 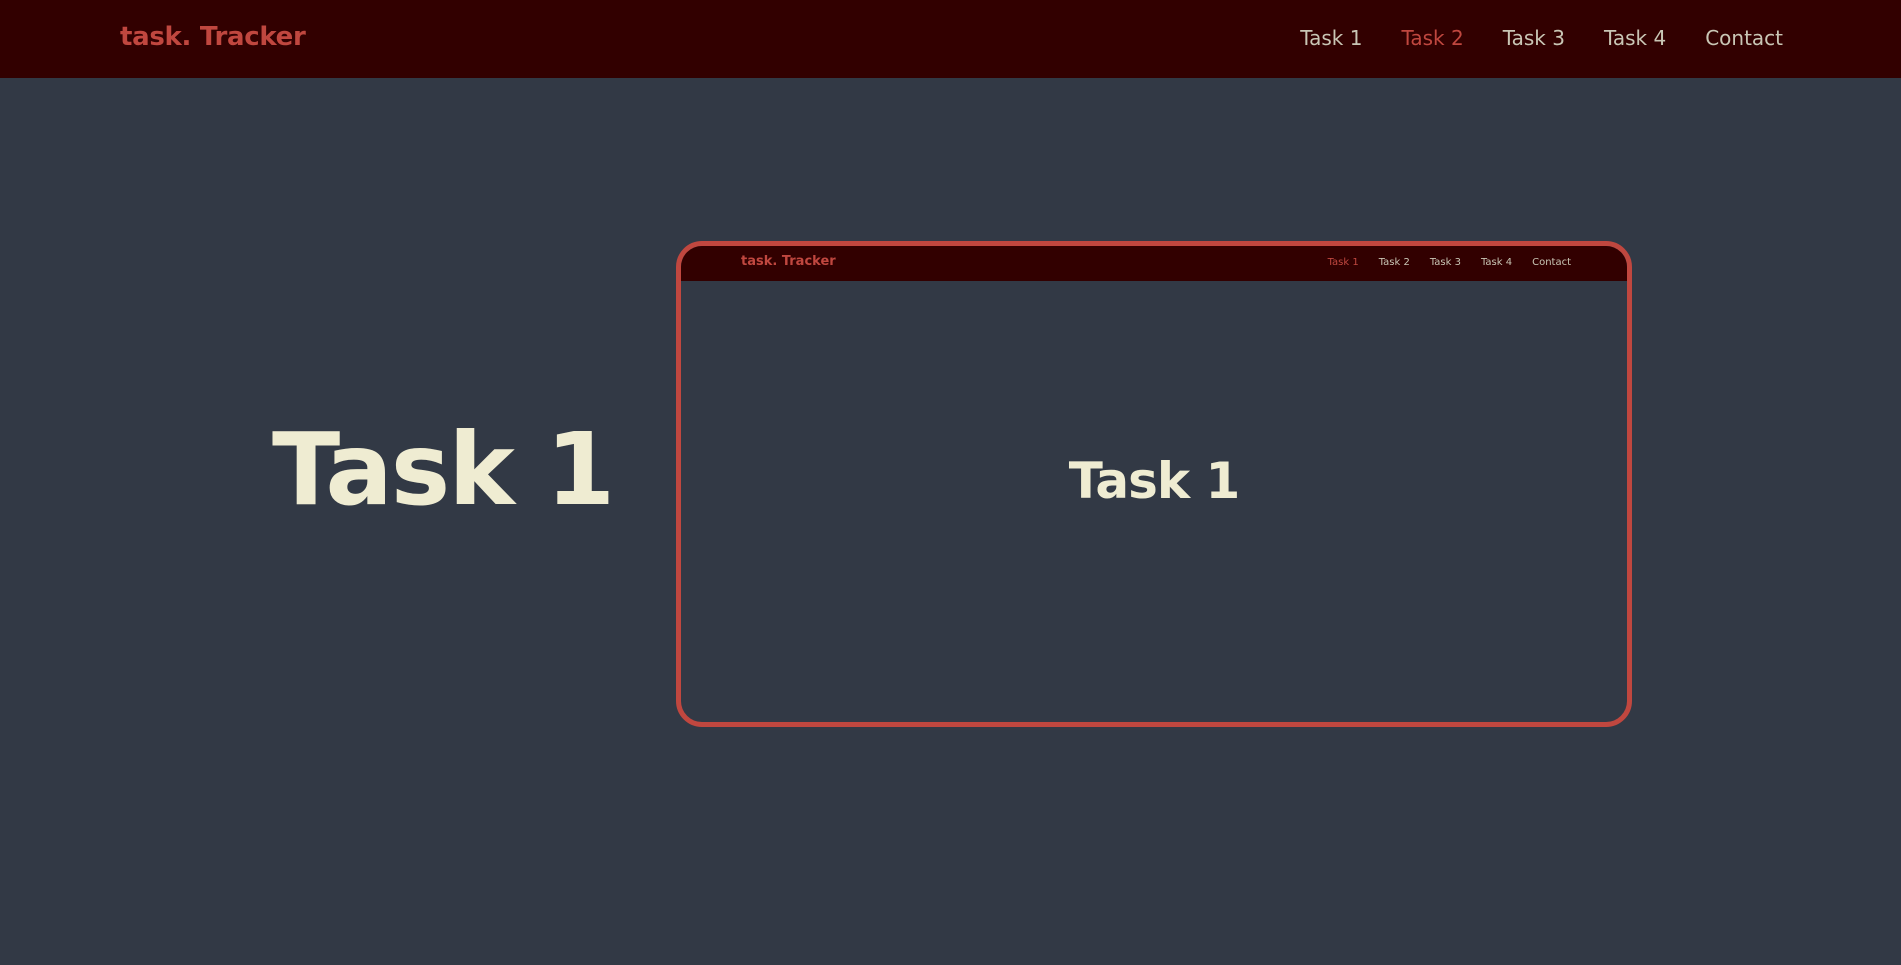 I want to click on preview-nav-contact: Contact, so click(x=1551, y=262).